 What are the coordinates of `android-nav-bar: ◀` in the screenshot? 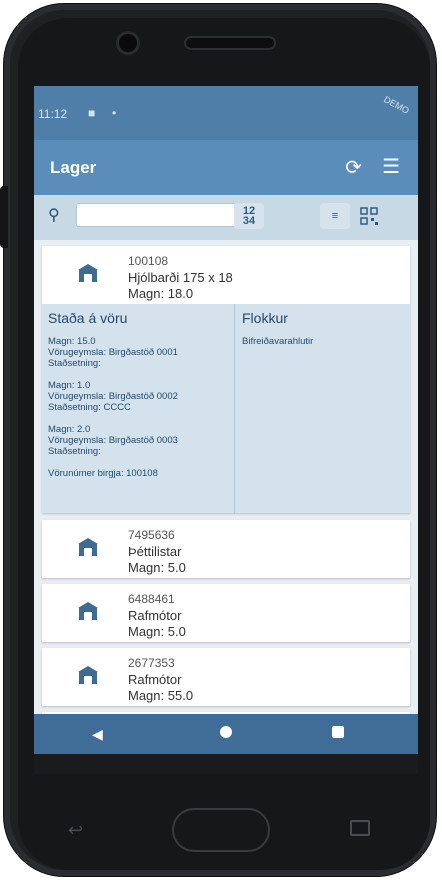 It's located at (226, 734).